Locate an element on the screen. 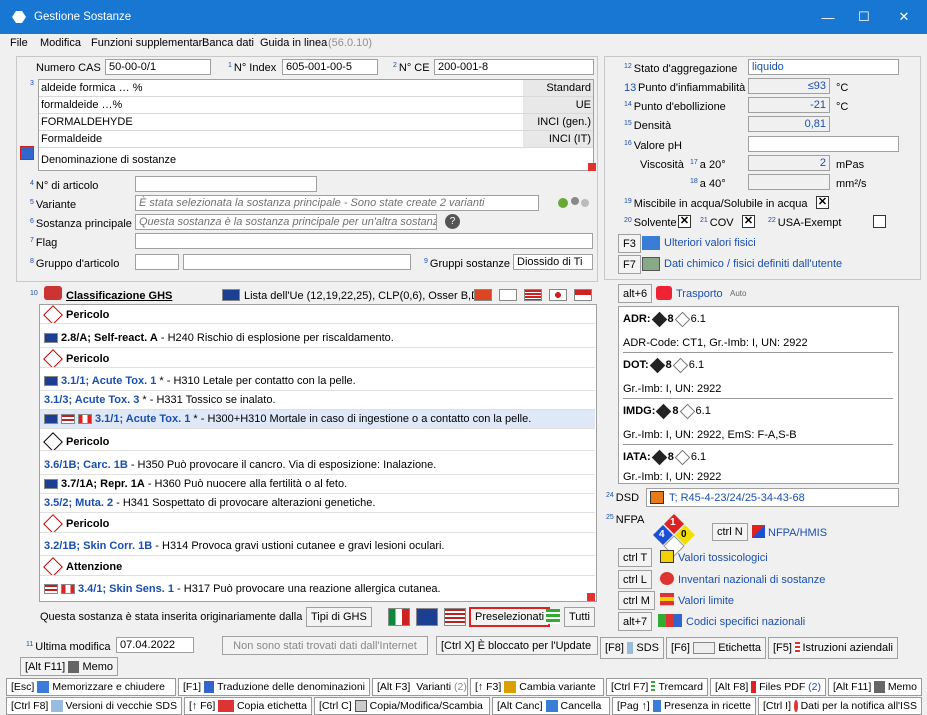  codes-key-button: alt+7 is located at coordinates (635, 621).